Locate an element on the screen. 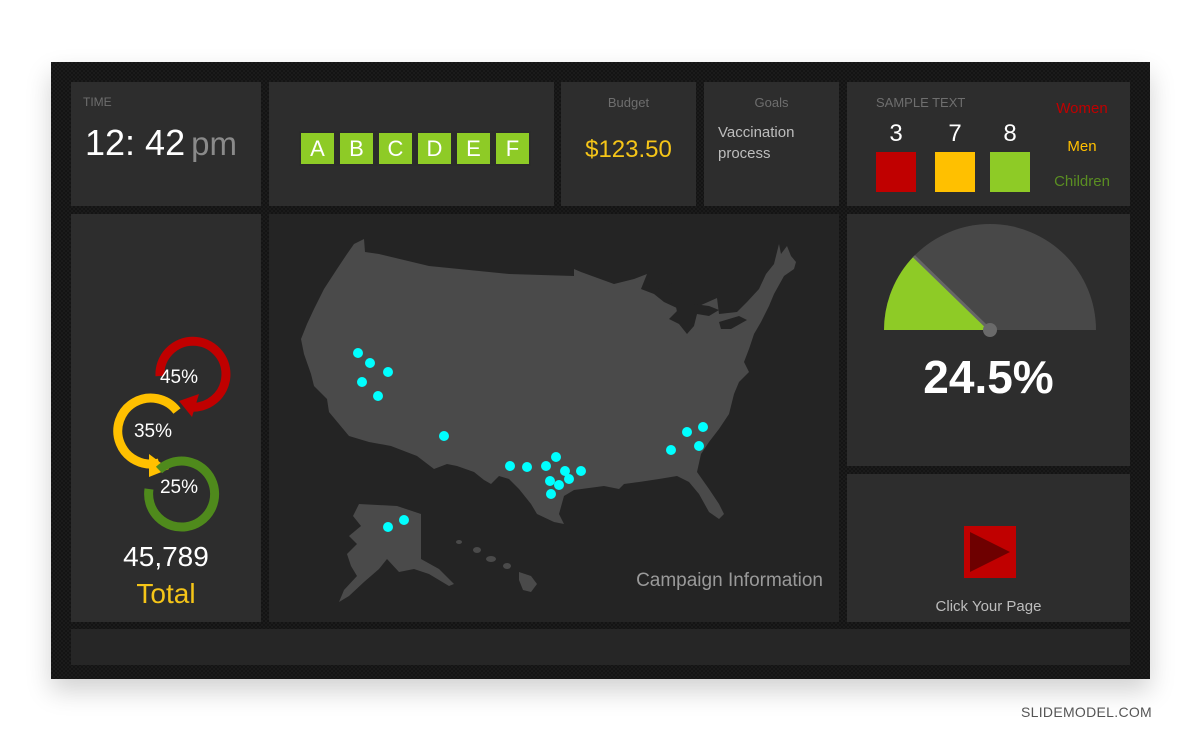 The height and width of the screenshot is (743, 1200). map-hawaii is located at coordinates (496, 566).